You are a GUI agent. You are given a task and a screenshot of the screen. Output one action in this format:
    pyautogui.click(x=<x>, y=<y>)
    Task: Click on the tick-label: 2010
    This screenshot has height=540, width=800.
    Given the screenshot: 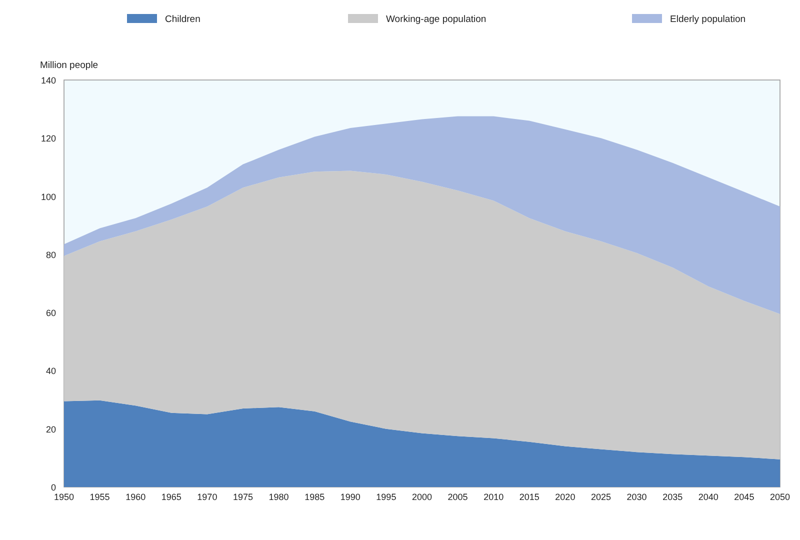 What is the action you would take?
    pyautogui.click(x=494, y=497)
    